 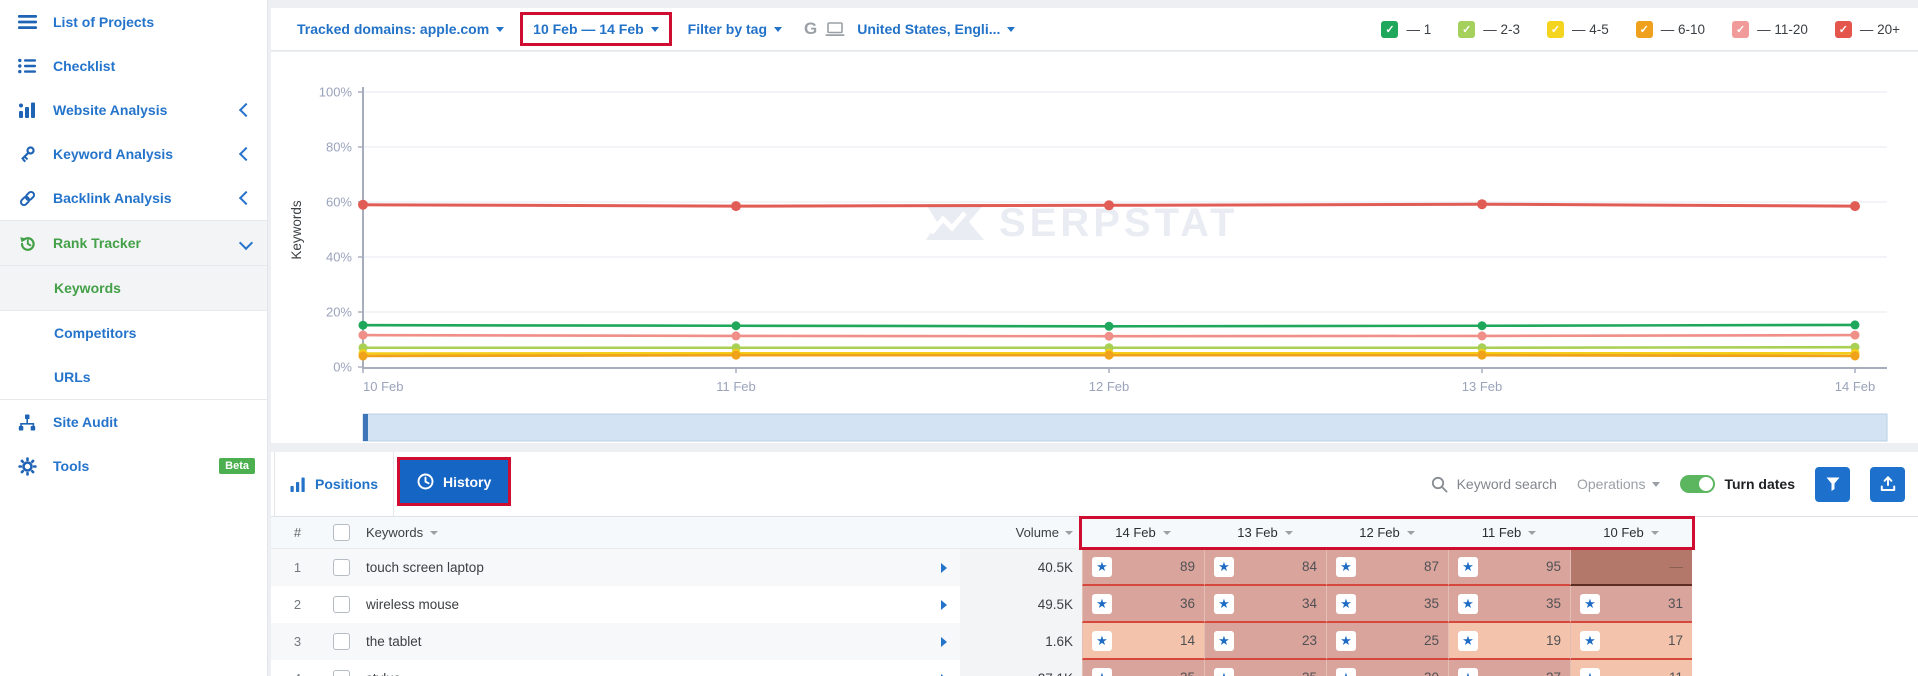 I want to click on svg-text: 40%, so click(x=339, y=257).